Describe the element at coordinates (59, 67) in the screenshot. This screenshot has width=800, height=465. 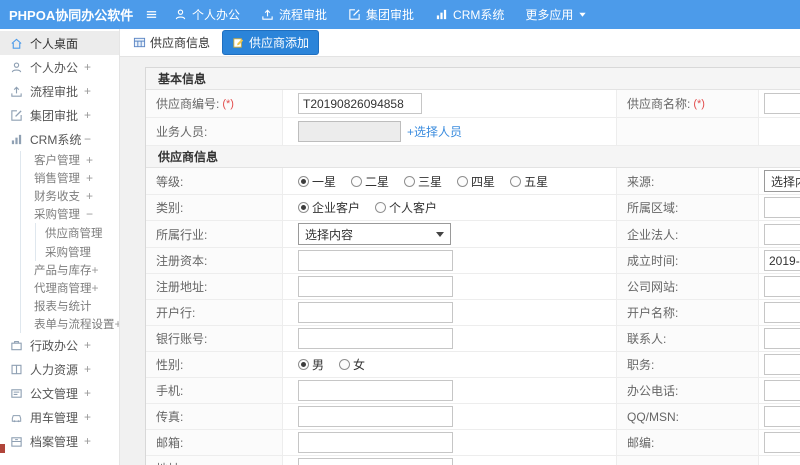
I see `sidebar-item-1: 个人办公 +` at that location.